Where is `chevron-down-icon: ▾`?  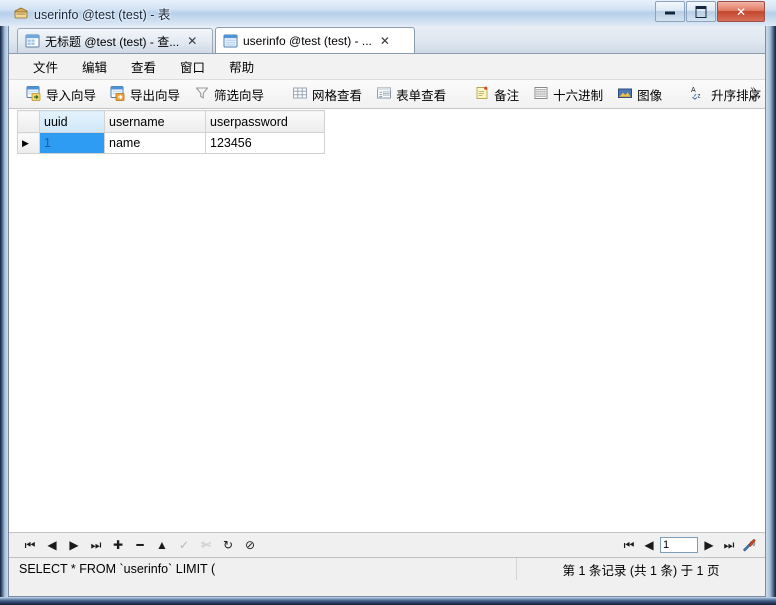
chevron-down-icon: ▾ is located at coordinates (753, 98).